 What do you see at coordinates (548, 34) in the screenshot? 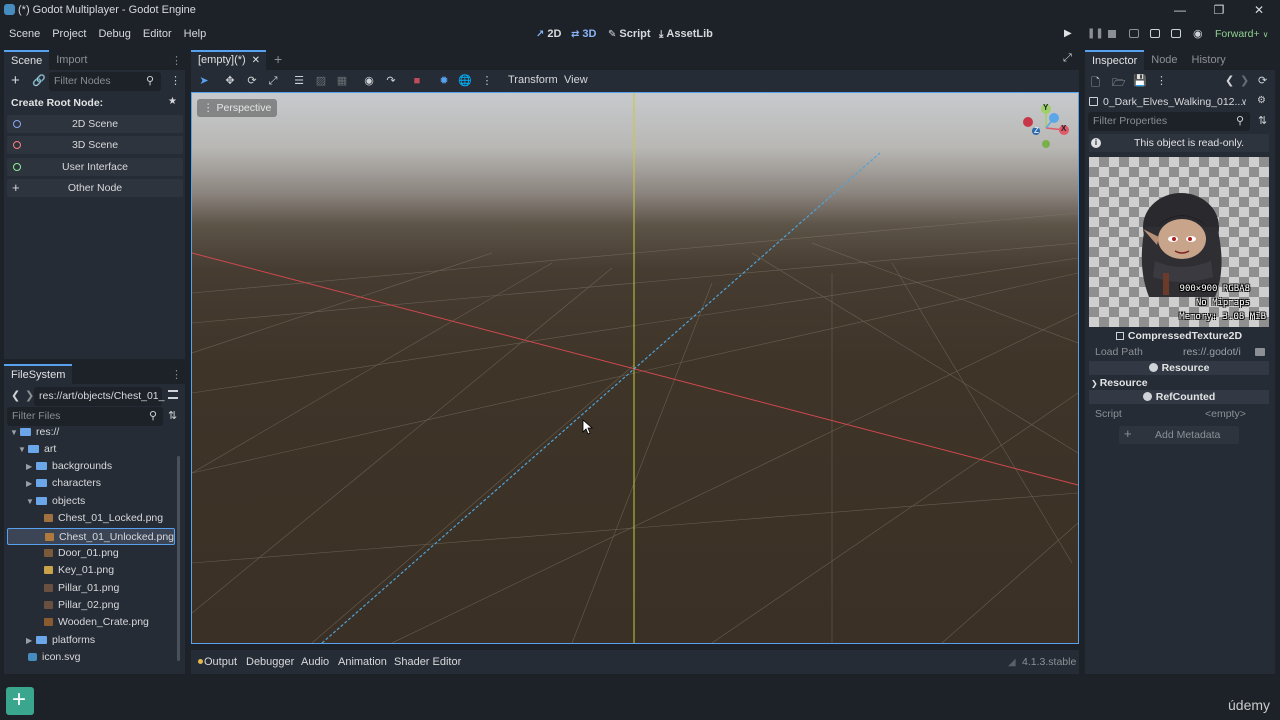
I see `workspace-2d-button: ↗ 2D` at bounding box center [548, 34].